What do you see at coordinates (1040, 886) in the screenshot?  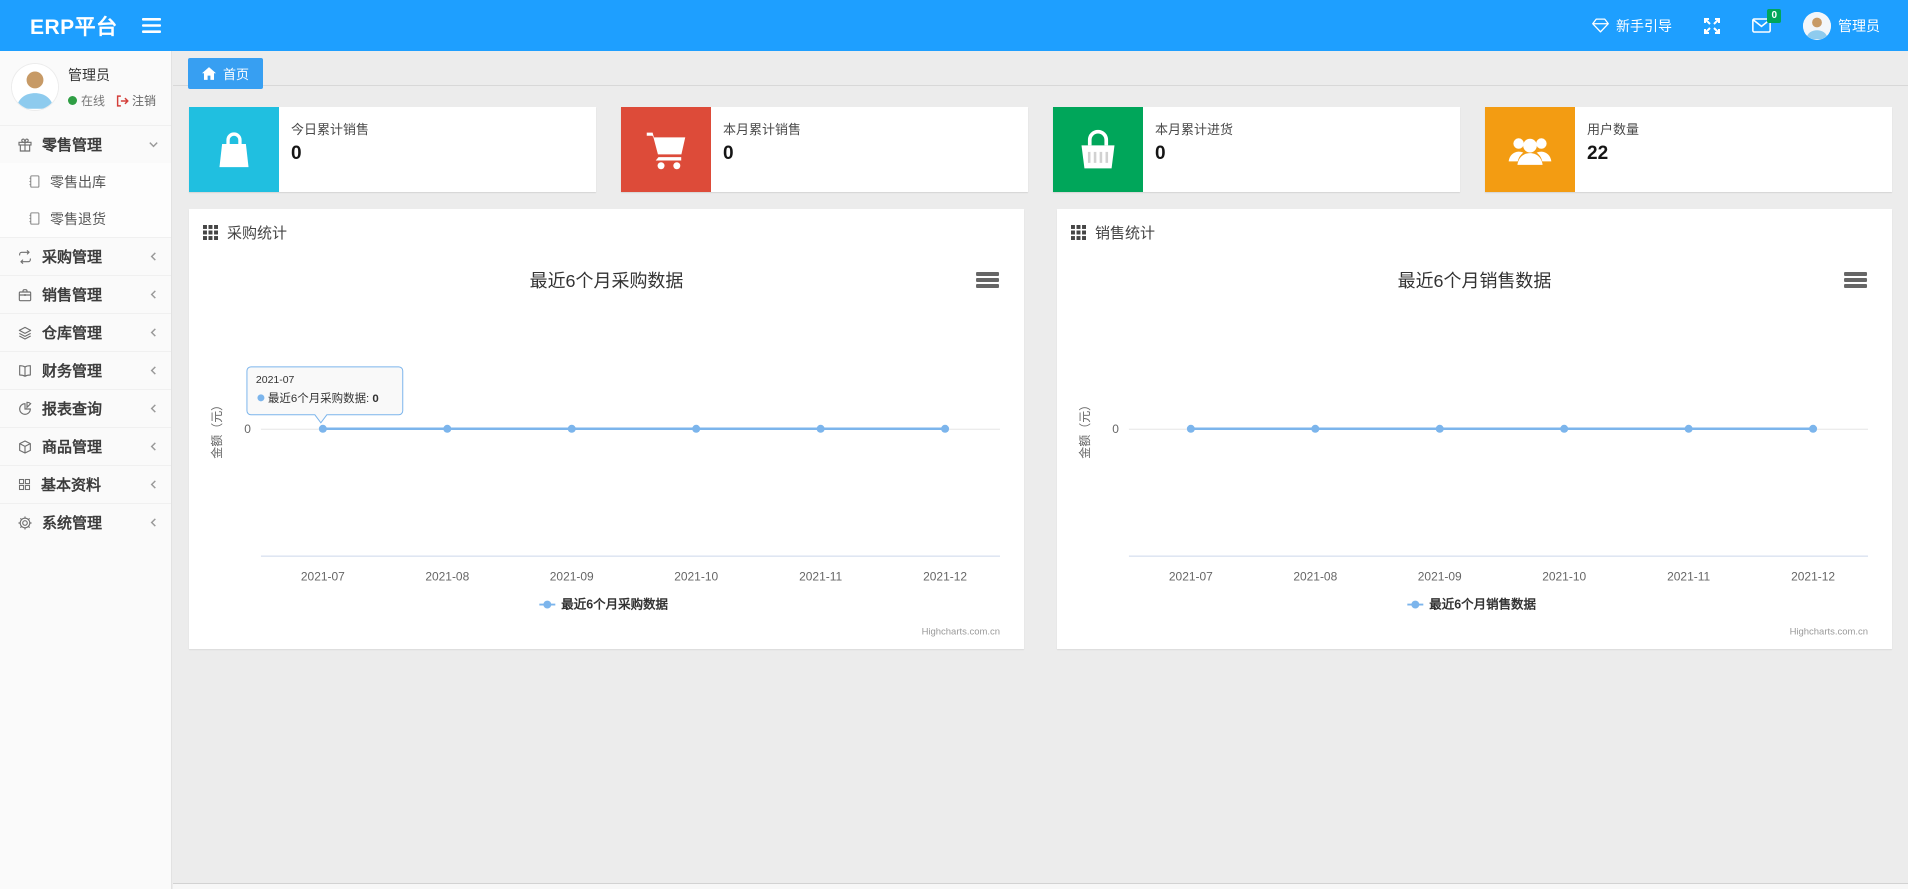 I see `footer-divider` at bounding box center [1040, 886].